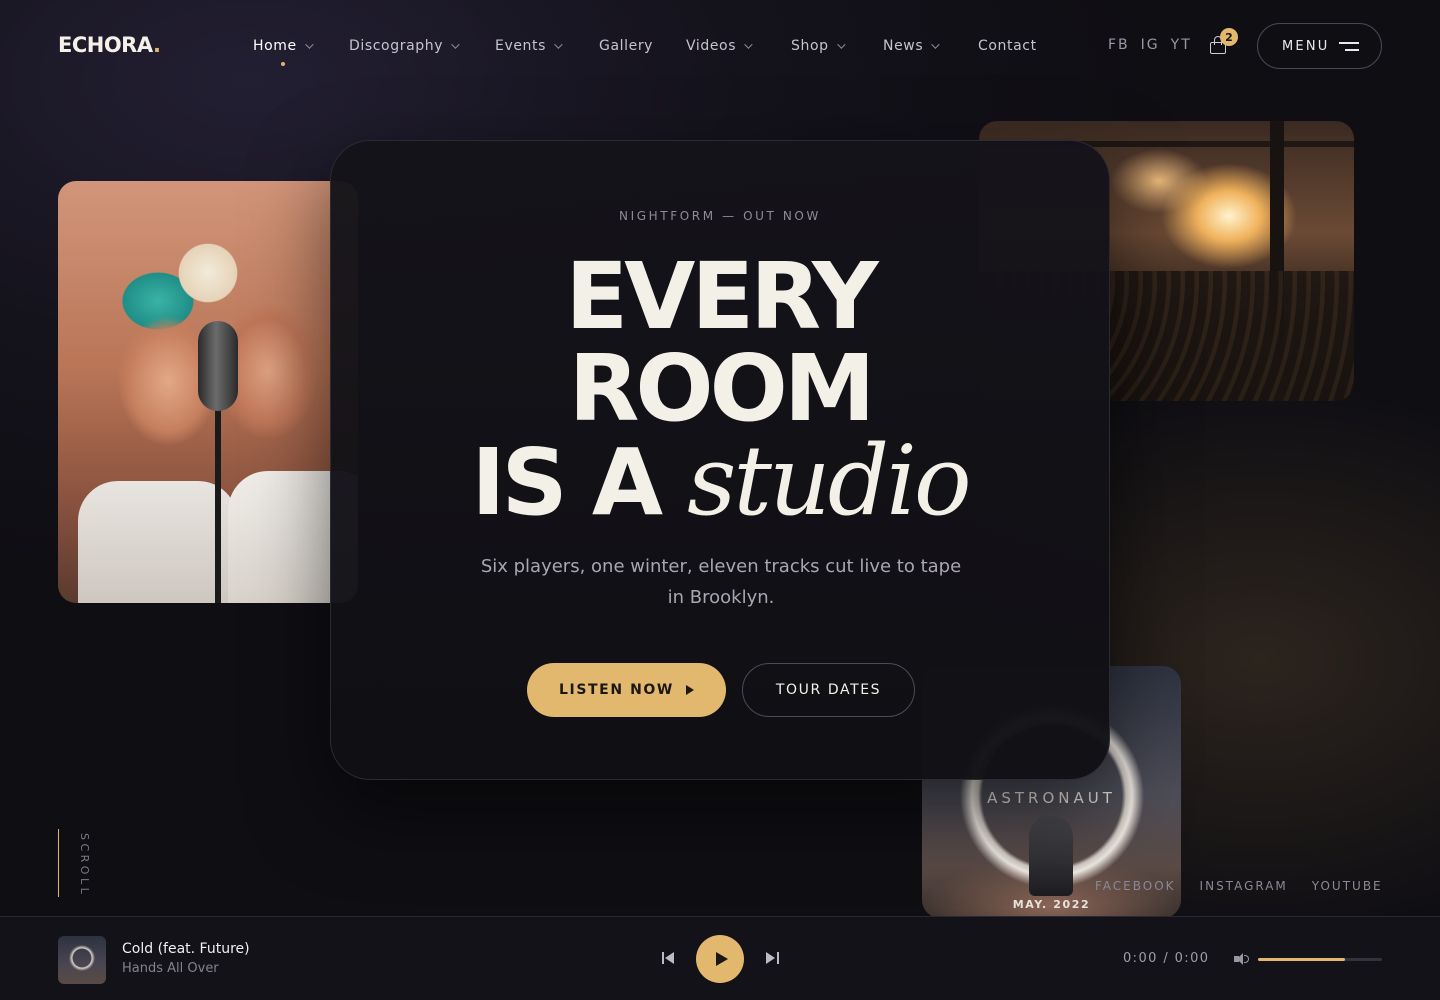 This screenshot has height=1000, width=1440. What do you see at coordinates (1135, 886) in the screenshot?
I see `social-link-facebook: FACEBOOK` at bounding box center [1135, 886].